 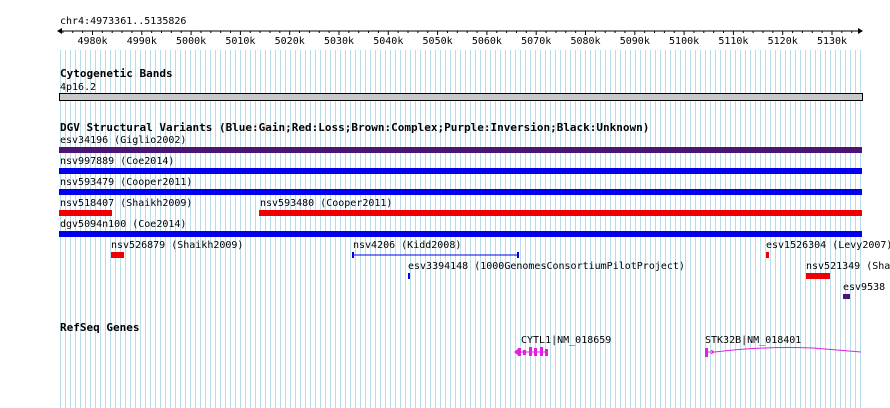 What do you see at coordinates (100, 327) in the screenshot?
I see `refseq-track-title: RefSeq Genes` at bounding box center [100, 327].